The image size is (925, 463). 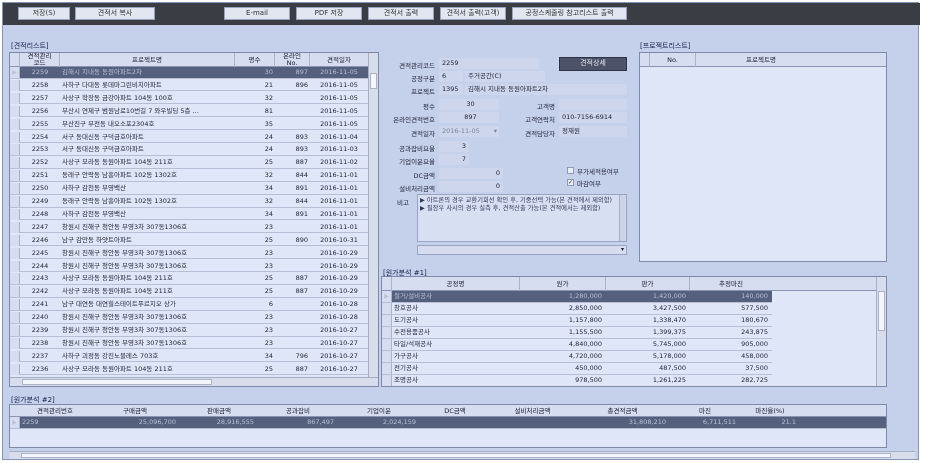 What do you see at coordinates (456, 284) in the screenshot?
I see `col-process: 공정명` at bounding box center [456, 284].